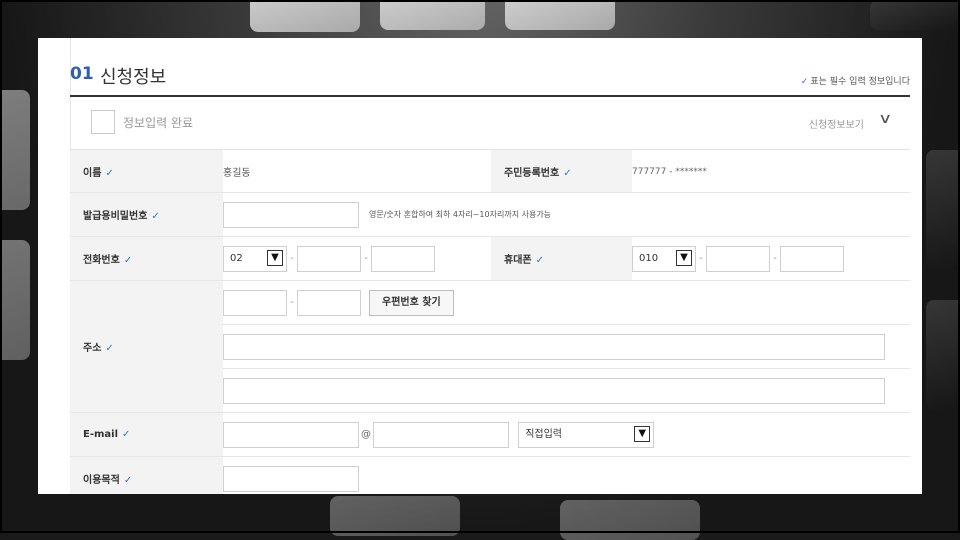 Image resolution: width=960 pixels, height=540 pixels. Describe the element at coordinates (860, 82) in the screenshot. I see `required-note-text: 표는 필수 입력 정보입니다` at that location.